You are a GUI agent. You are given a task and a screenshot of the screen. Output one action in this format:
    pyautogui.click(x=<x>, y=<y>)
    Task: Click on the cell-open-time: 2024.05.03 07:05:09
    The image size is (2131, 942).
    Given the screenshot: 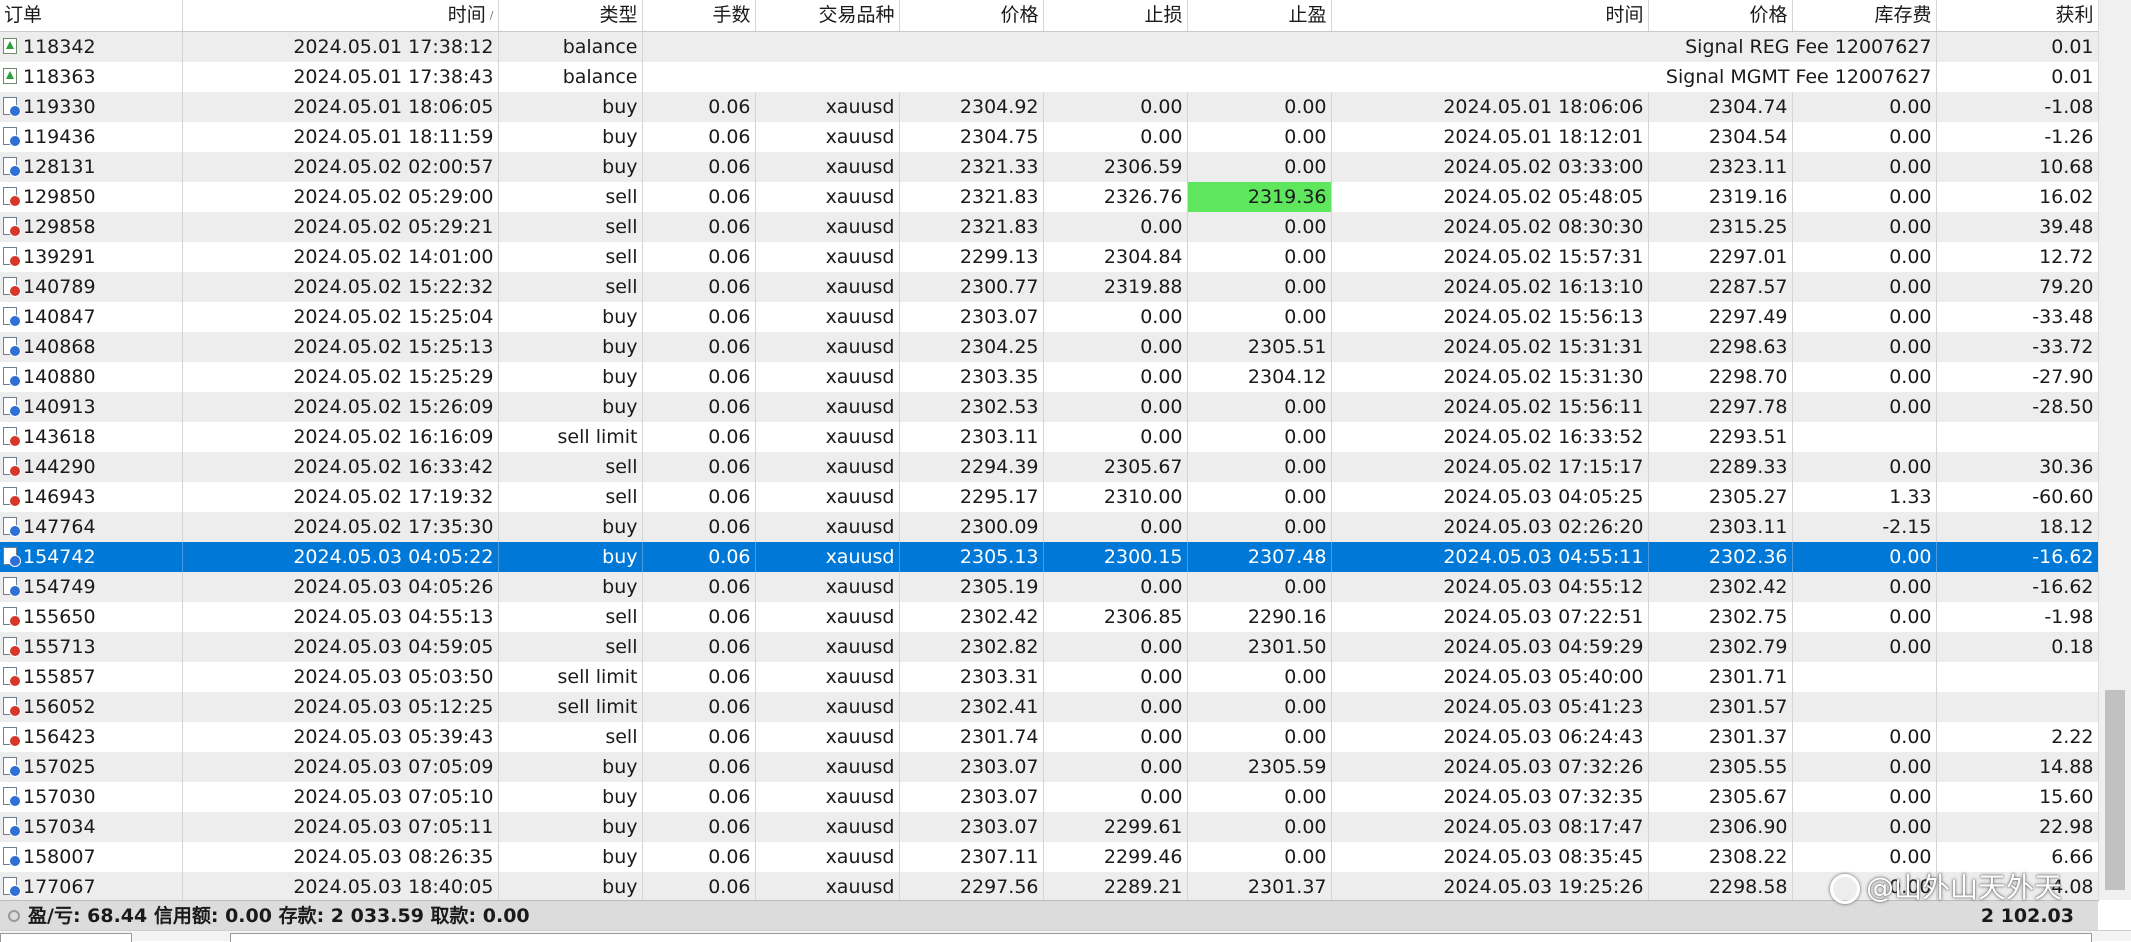 What is the action you would take?
    pyautogui.click(x=340, y=766)
    